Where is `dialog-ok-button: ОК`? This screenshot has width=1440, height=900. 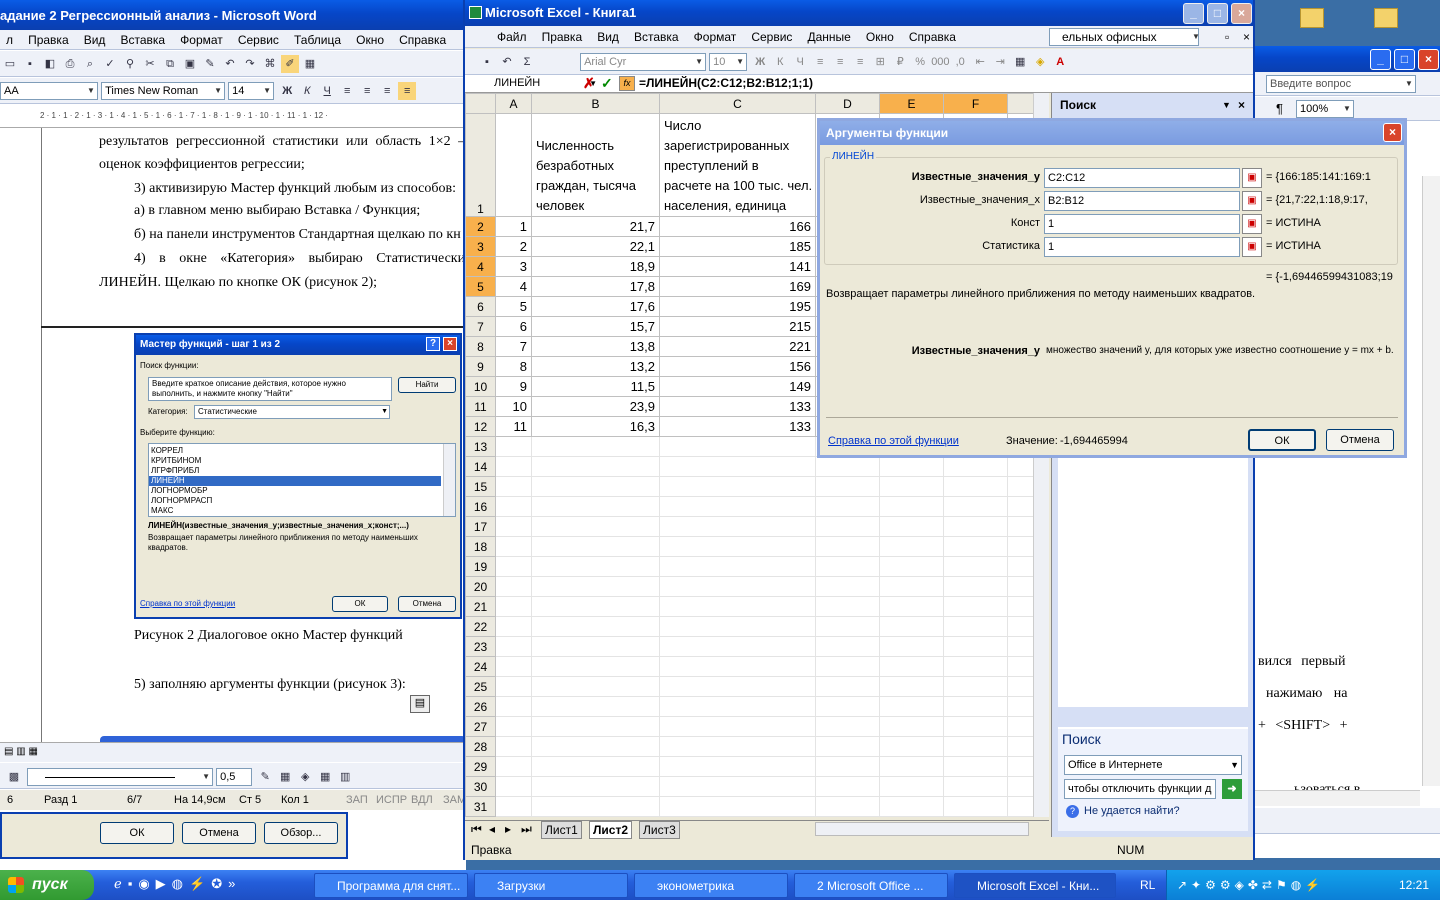 dialog-ok-button: ОК is located at coordinates (137, 833).